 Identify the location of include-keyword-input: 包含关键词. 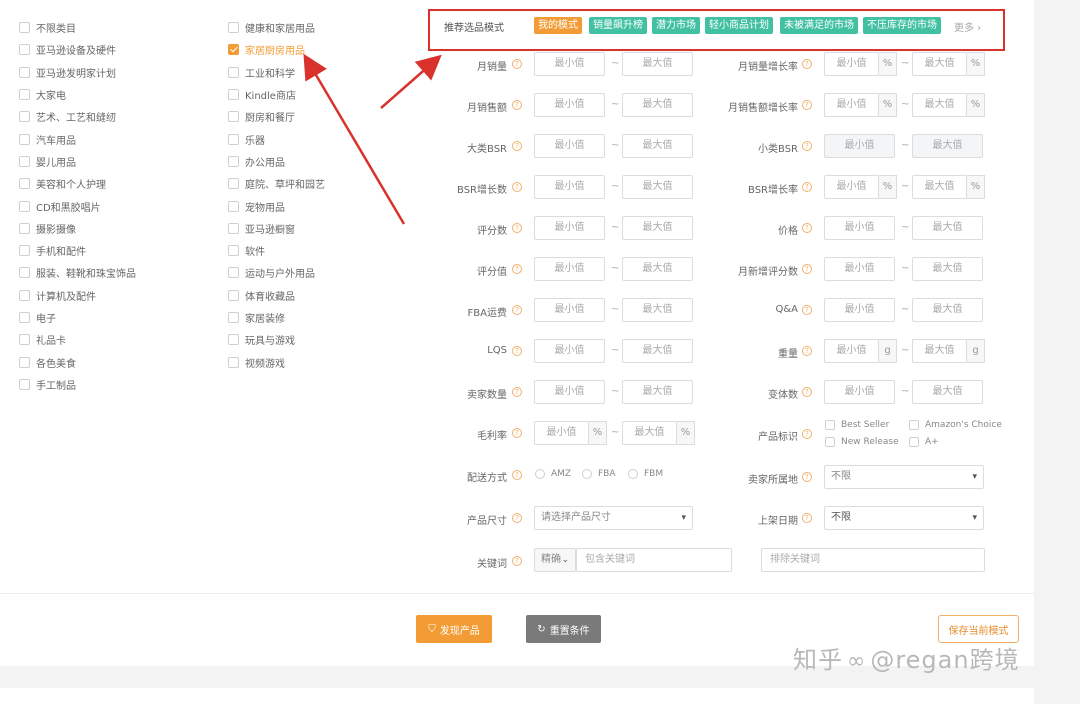
(654, 560).